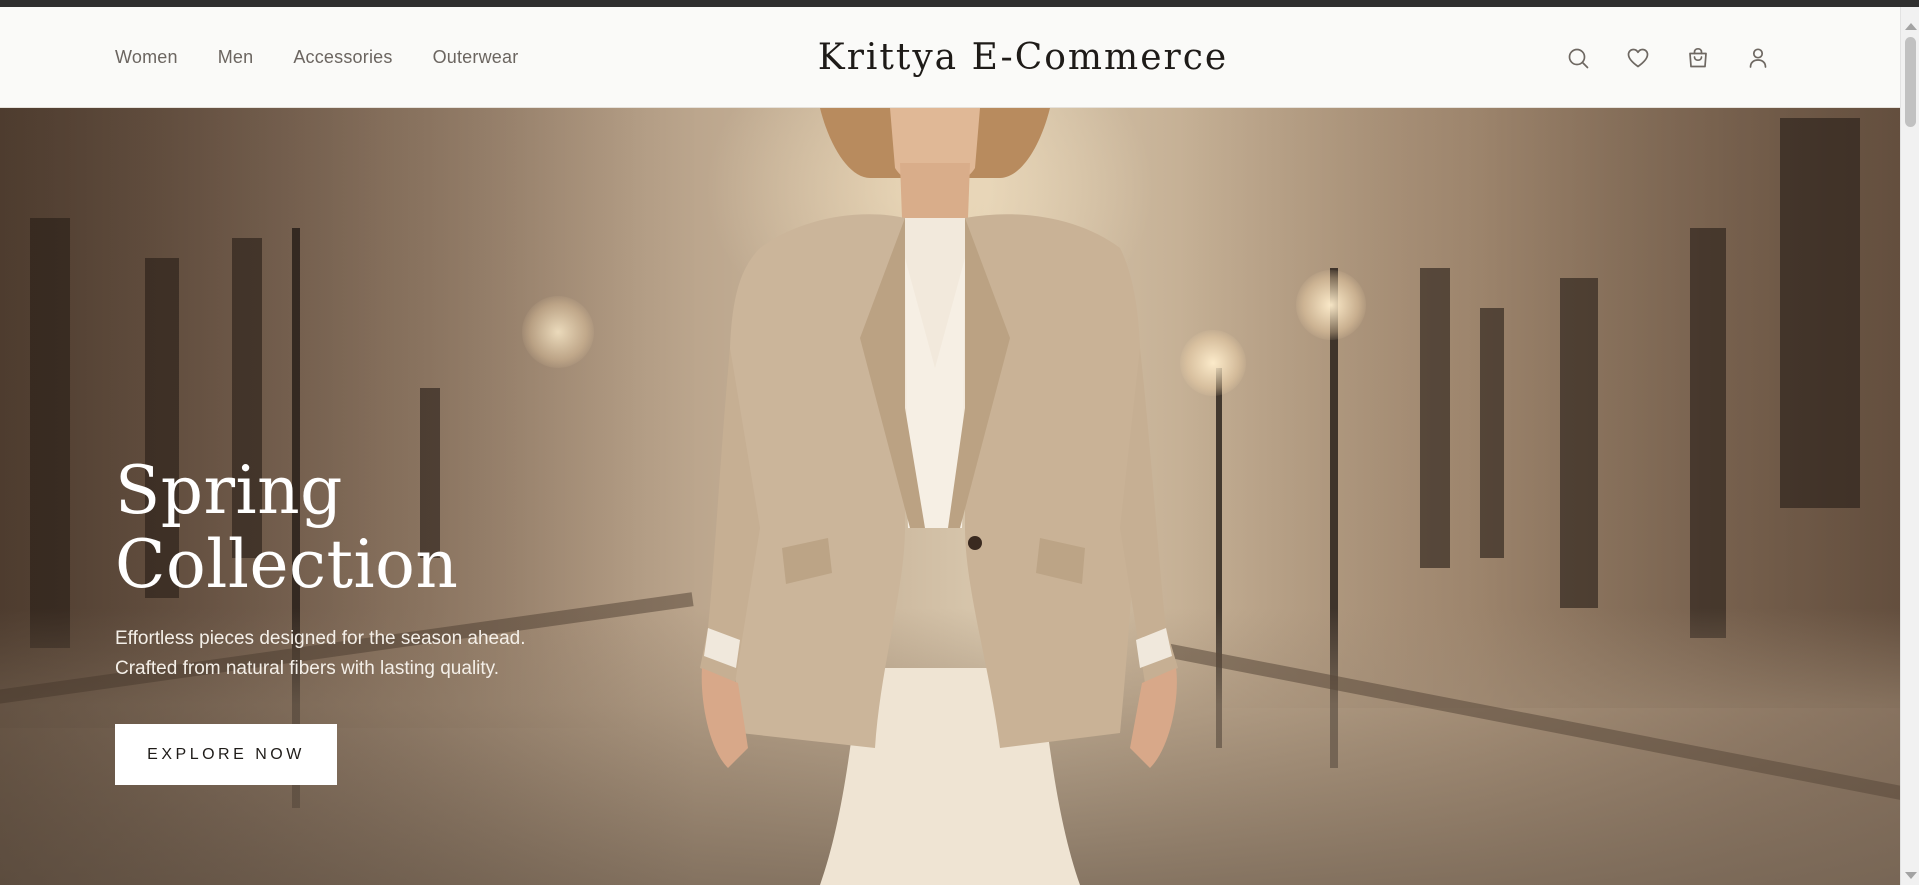  I want to click on search-button, so click(1578, 58).